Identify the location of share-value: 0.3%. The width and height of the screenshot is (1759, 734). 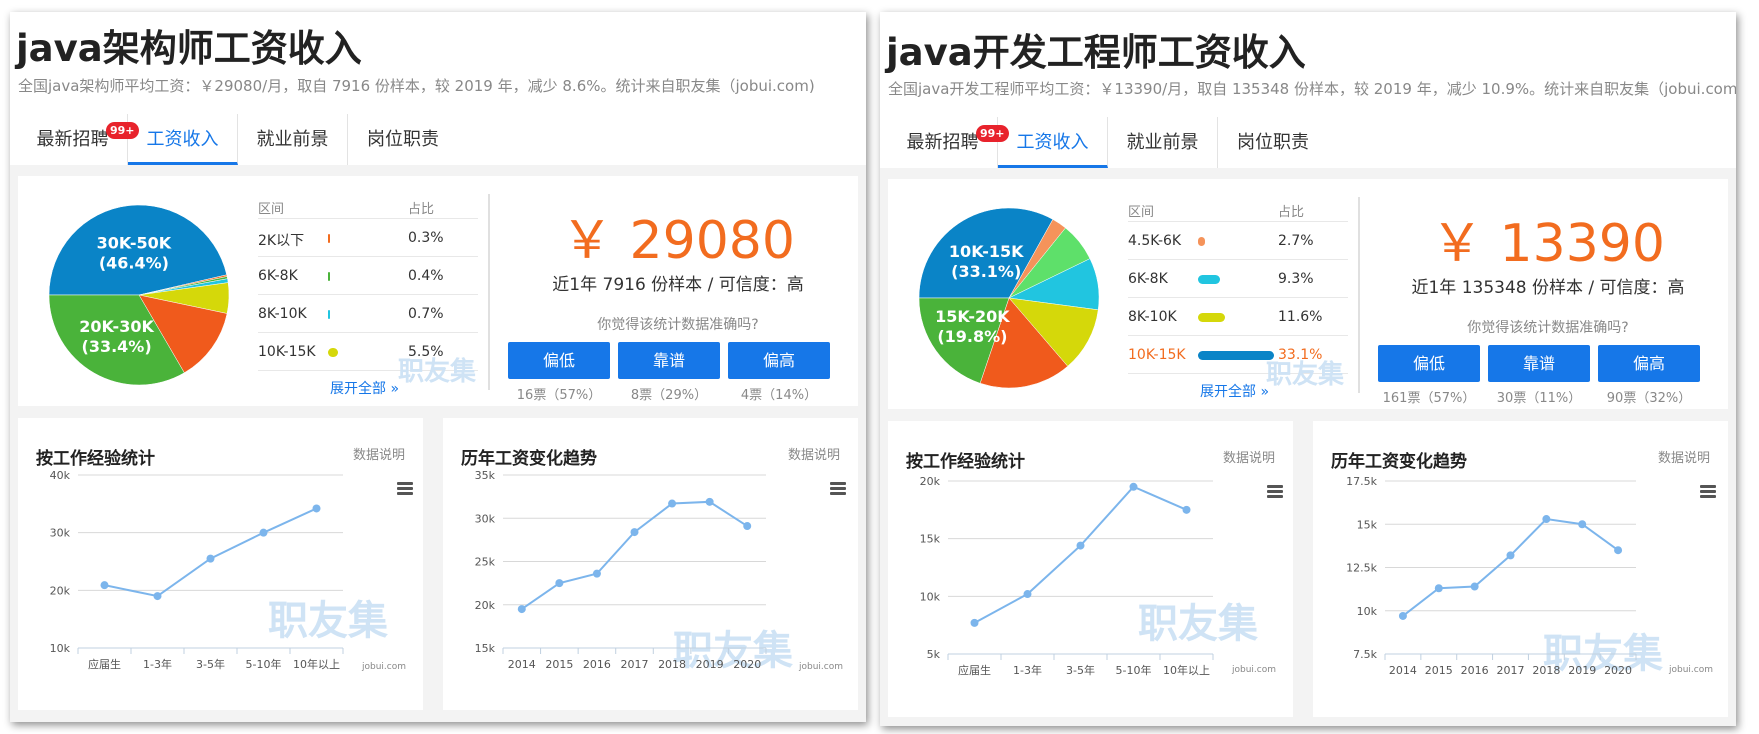
(426, 238).